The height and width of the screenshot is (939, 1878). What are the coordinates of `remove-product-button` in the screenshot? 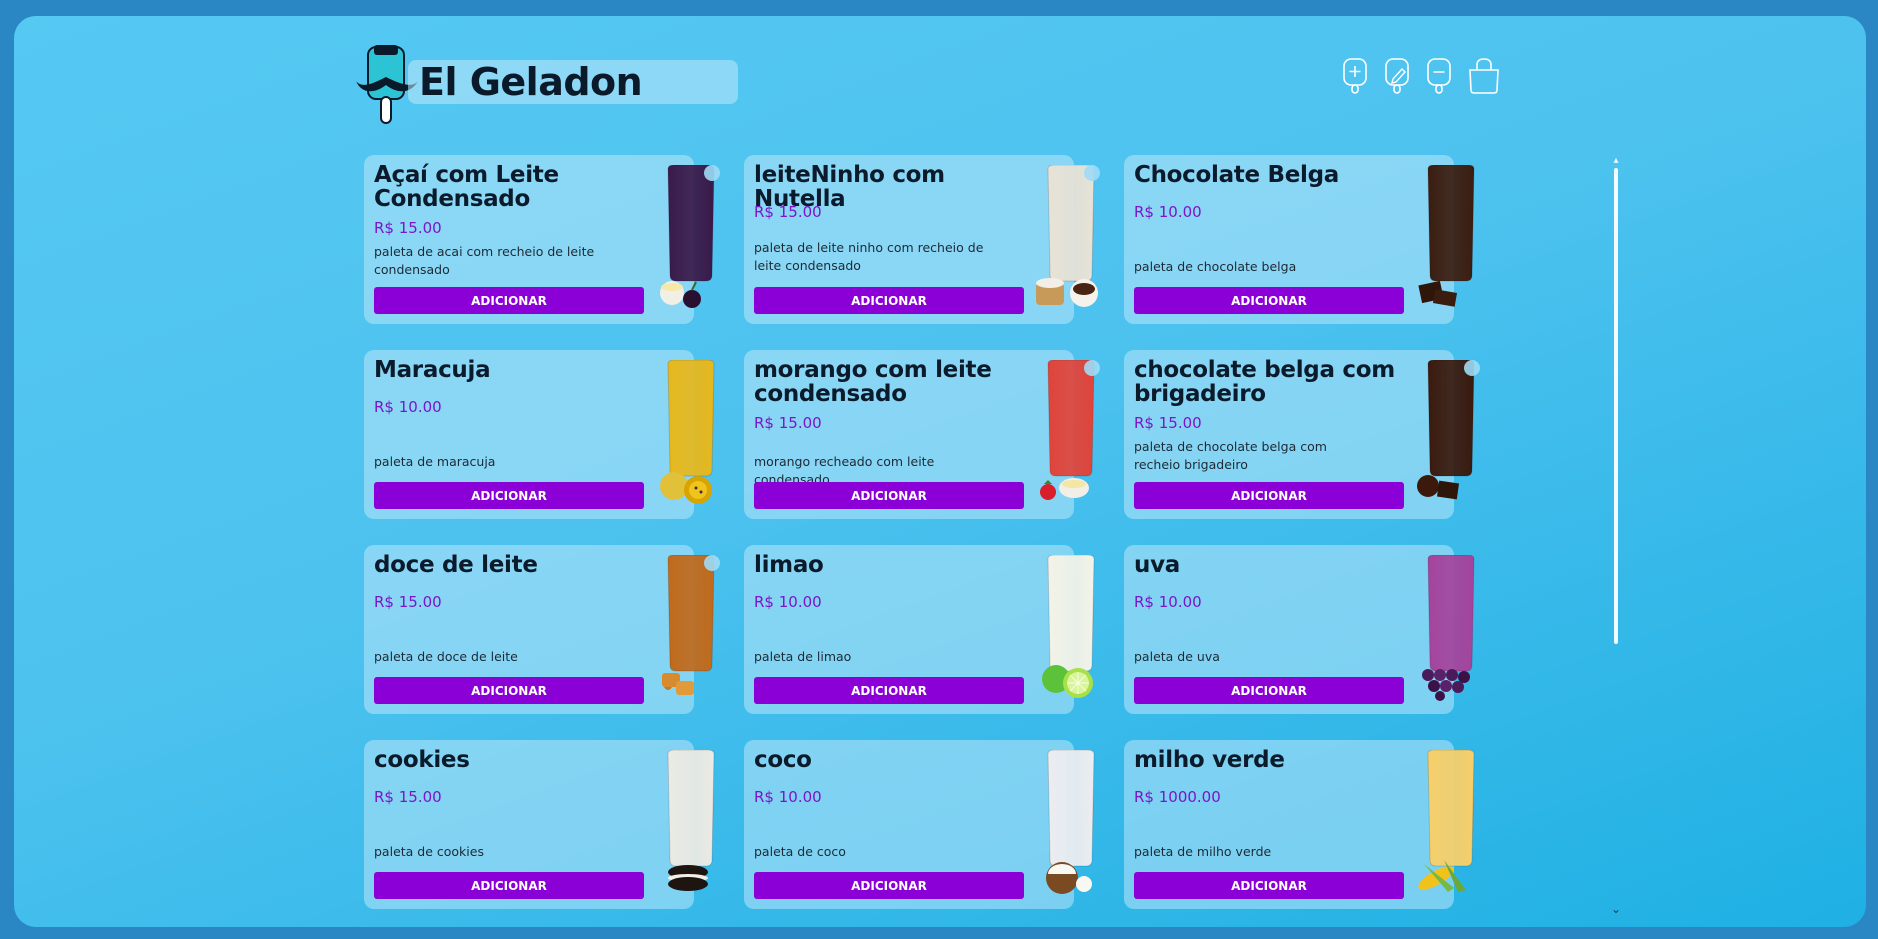 It's located at (1439, 76).